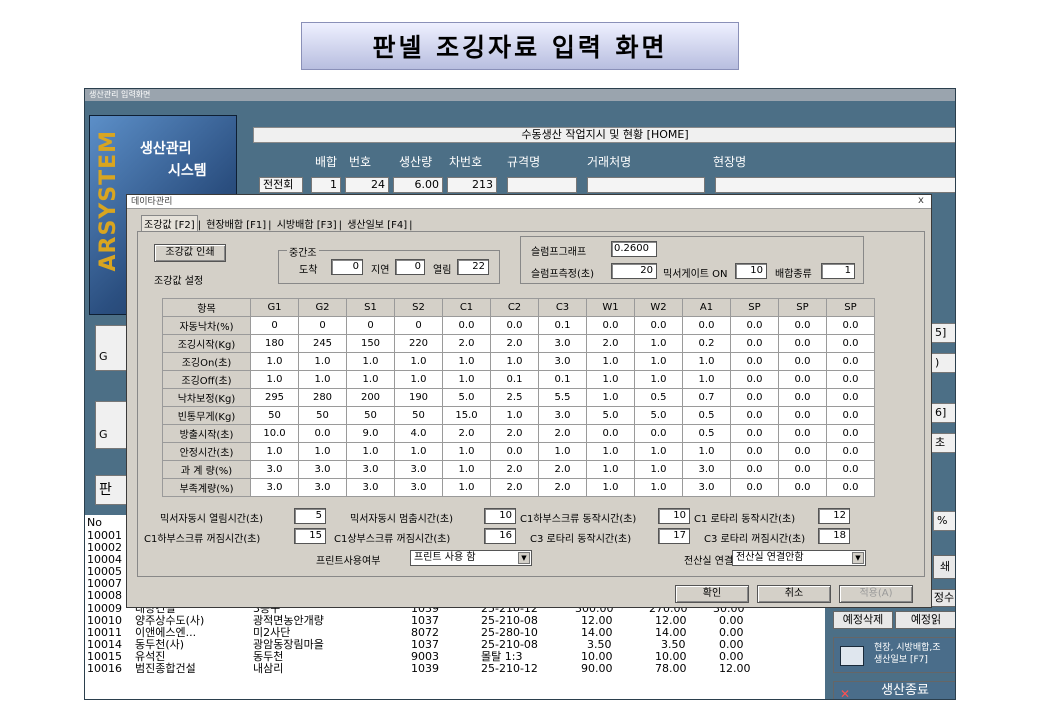 The height and width of the screenshot is (720, 1040). I want to click on grid-cell: 0.2, so click(706, 343).